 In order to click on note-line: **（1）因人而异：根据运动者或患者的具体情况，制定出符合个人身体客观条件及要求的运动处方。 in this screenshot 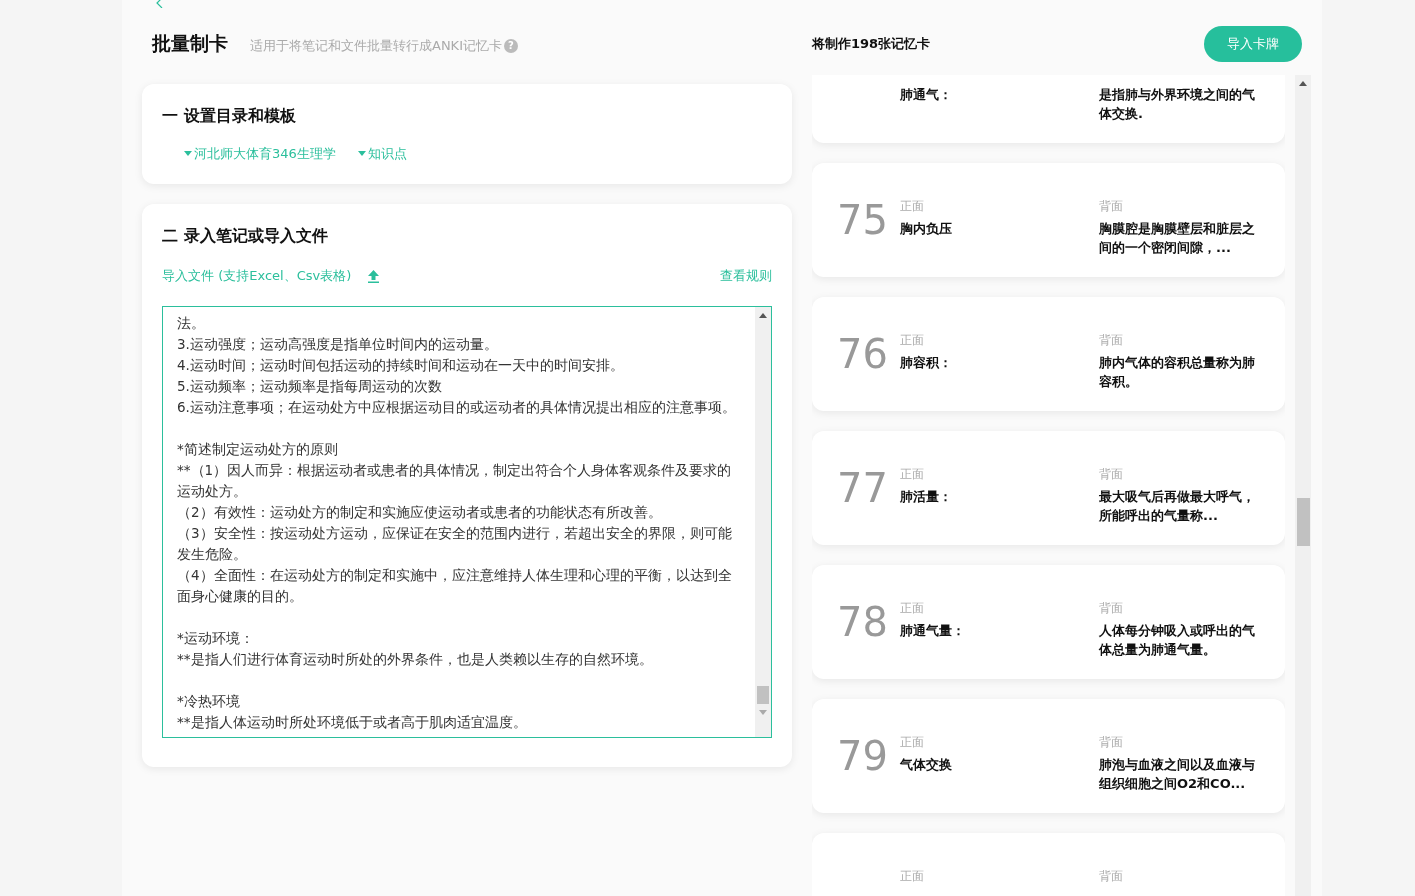, I will do `click(455, 480)`.